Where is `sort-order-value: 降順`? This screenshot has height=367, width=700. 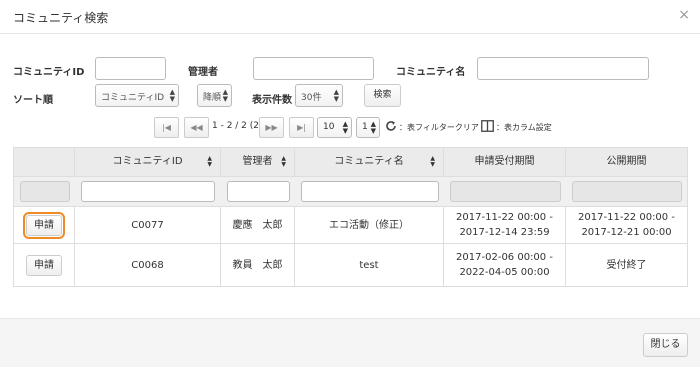
sort-order-value: 降順 is located at coordinates (212, 98).